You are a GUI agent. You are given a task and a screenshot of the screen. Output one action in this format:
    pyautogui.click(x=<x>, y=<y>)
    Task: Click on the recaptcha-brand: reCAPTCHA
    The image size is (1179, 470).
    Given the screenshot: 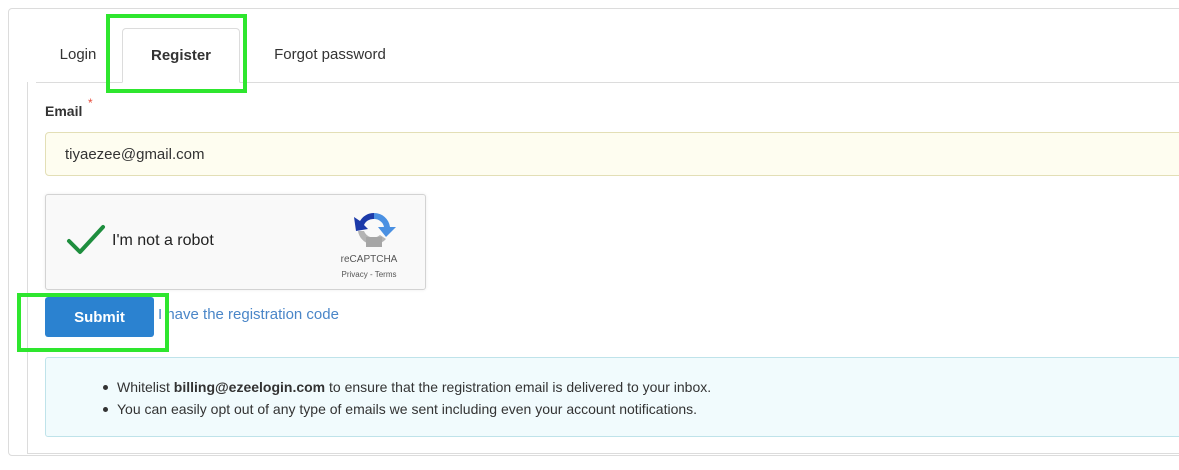 What is the action you would take?
    pyautogui.click(x=369, y=259)
    